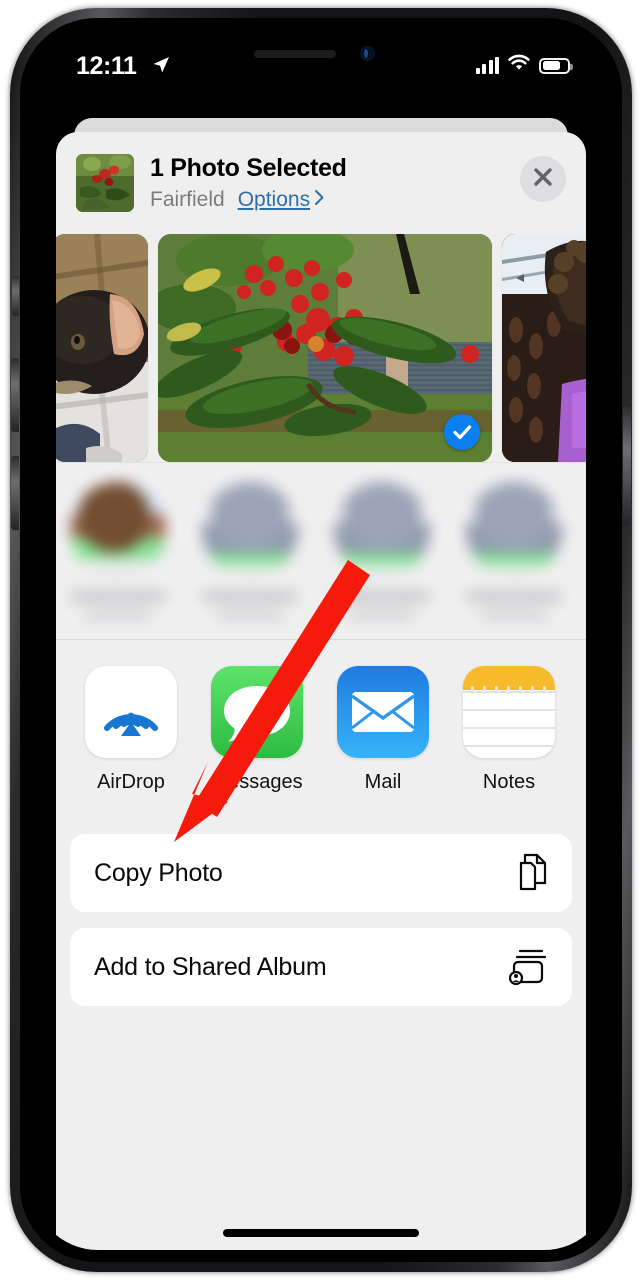 The width and height of the screenshot is (642, 1280). Describe the element at coordinates (15, 493) in the screenshot. I see `volume-down-button` at that location.